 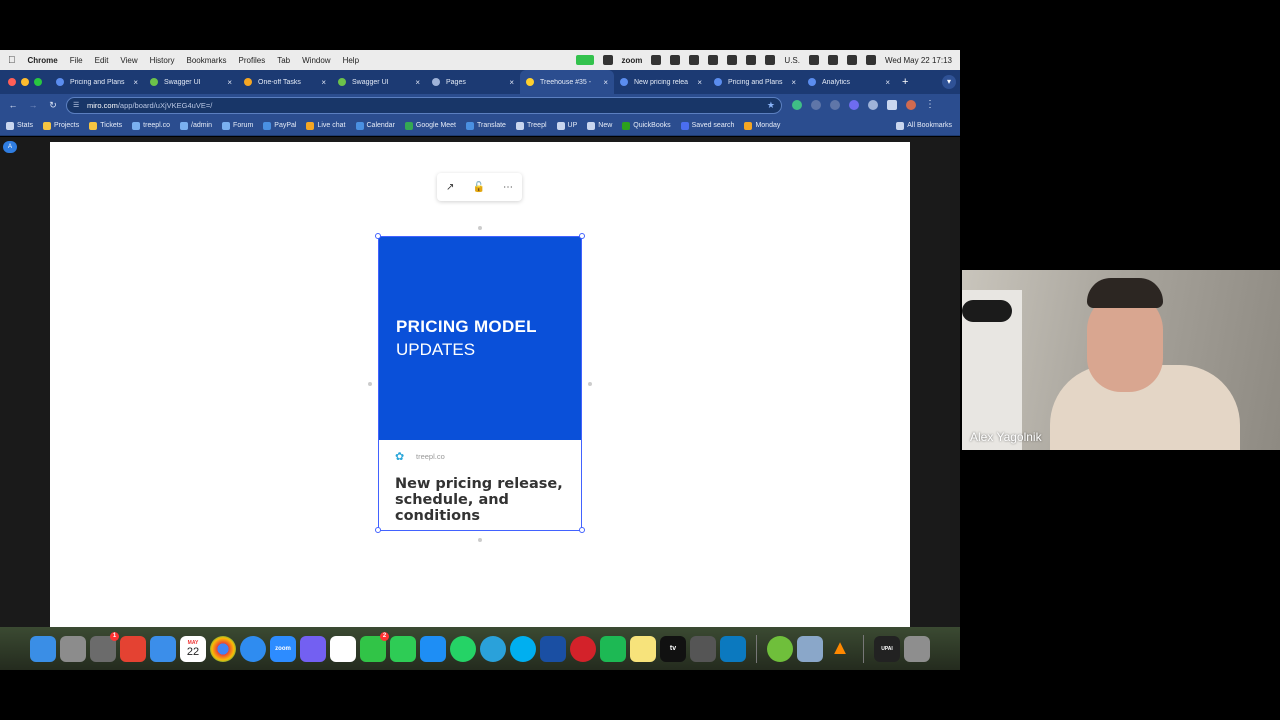 I want to click on reload-button: ↻, so click(x=53, y=105).